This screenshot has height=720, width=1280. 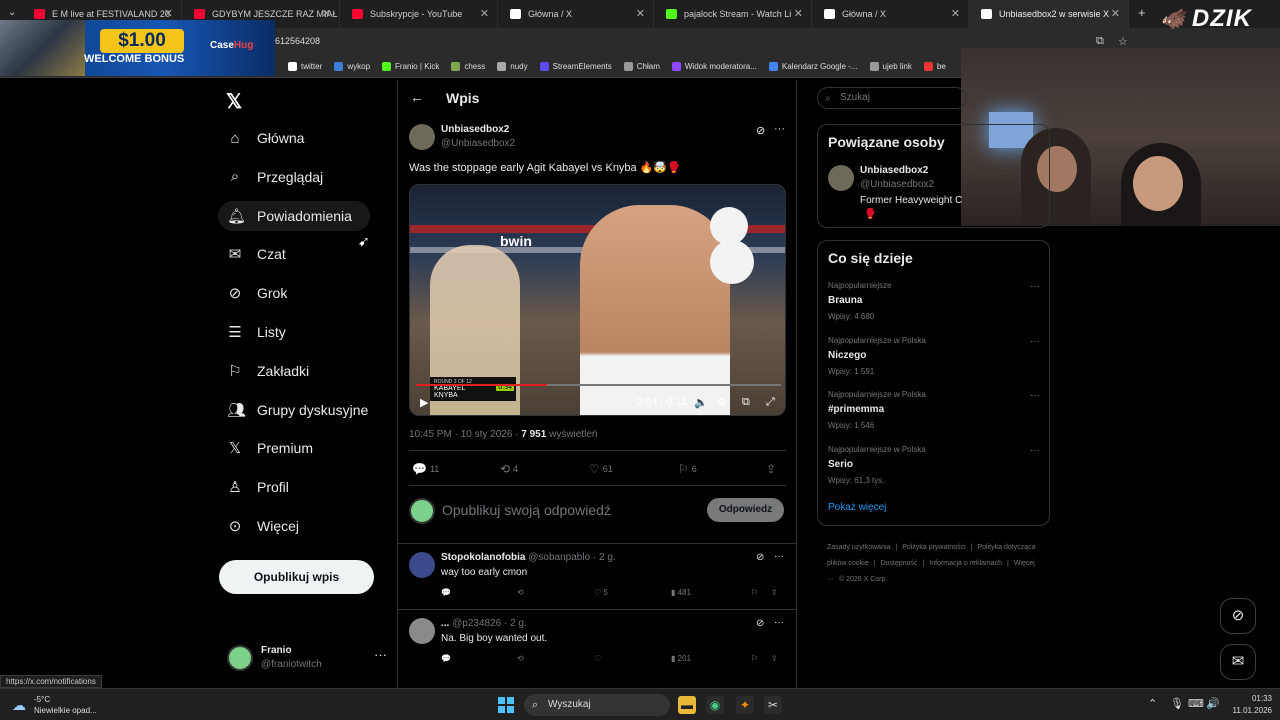 What do you see at coordinates (933, 547) in the screenshot?
I see `footer-link: Polityka prywatności` at bounding box center [933, 547].